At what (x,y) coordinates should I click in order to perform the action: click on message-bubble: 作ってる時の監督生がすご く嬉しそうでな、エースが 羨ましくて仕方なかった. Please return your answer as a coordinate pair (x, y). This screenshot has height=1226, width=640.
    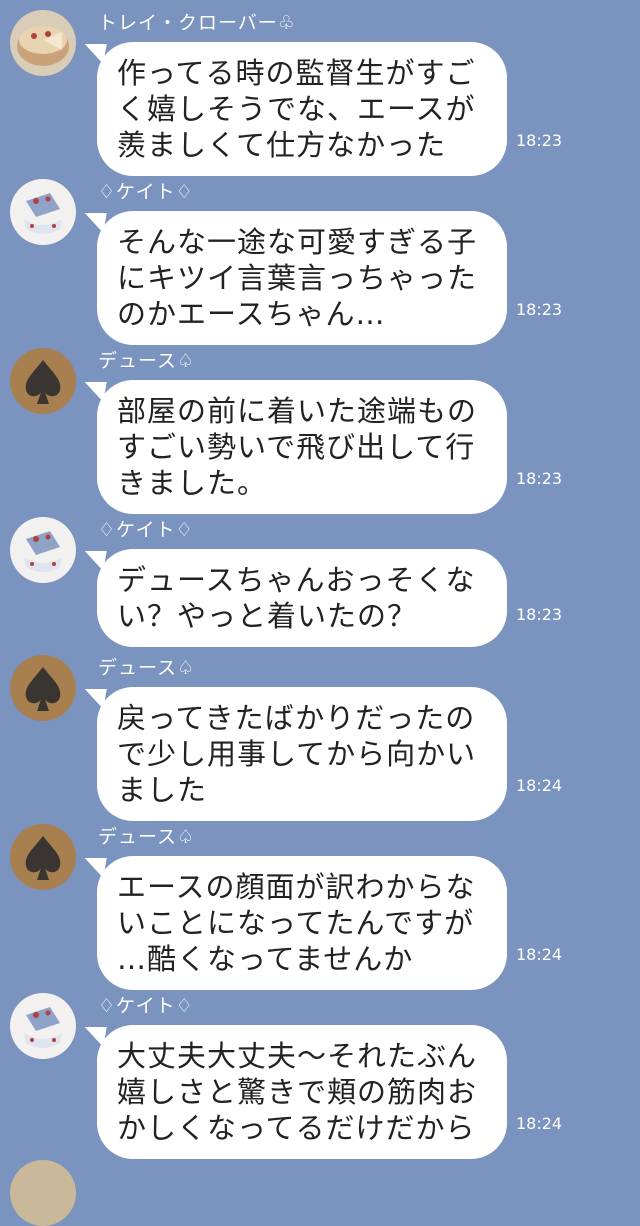
    Looking at the image, I should click on (302, 109).